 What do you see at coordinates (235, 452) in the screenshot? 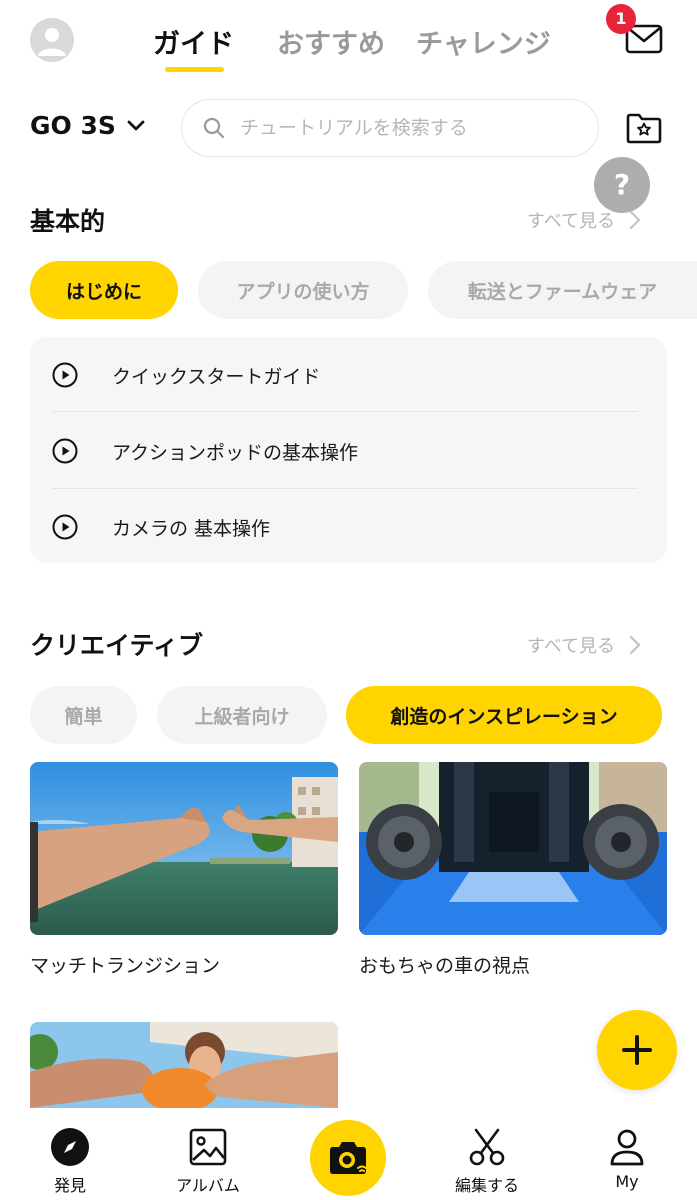
I see `guide-item-label: アクションポッドの基本操作` at bounding box center [235, 452].